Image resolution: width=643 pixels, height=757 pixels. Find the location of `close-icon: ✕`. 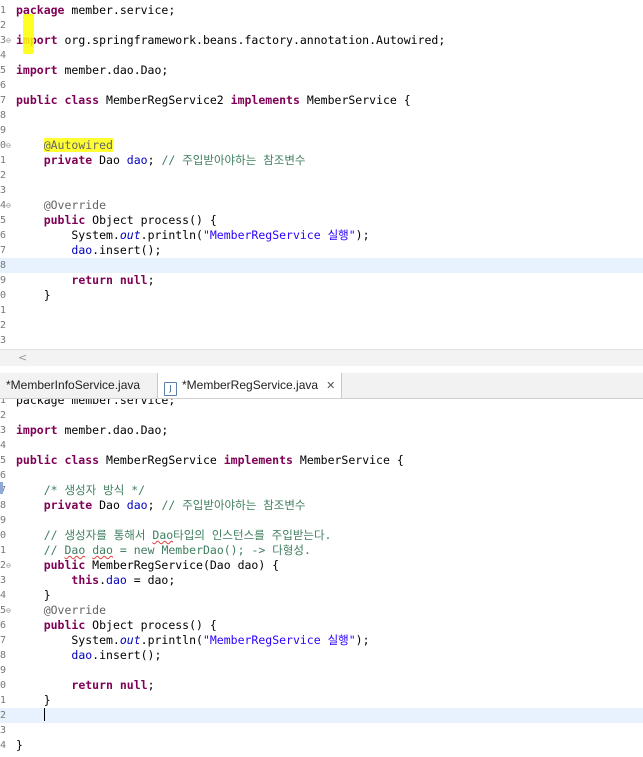

close-icon: ✕ is located at coordinates (330, 386).